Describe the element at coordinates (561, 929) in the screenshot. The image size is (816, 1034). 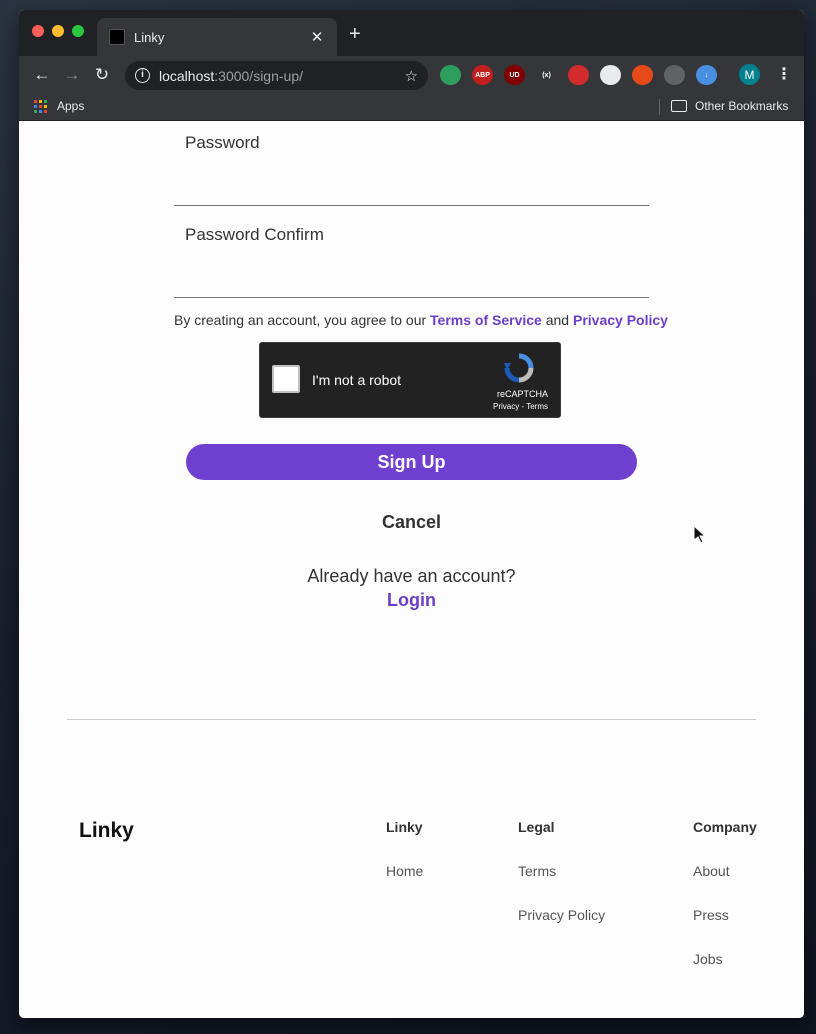
I see `footer-link-privacy-policy: Privacy Policy` at that location.